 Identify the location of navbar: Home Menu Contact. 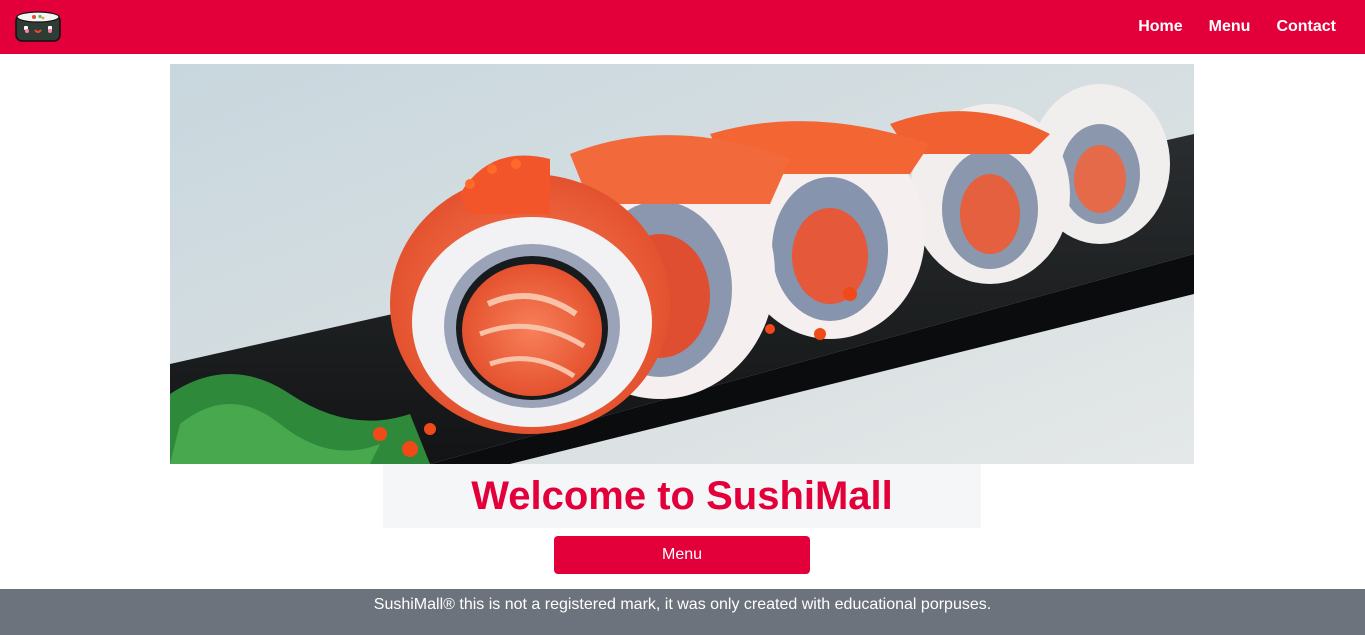
(682, 27).